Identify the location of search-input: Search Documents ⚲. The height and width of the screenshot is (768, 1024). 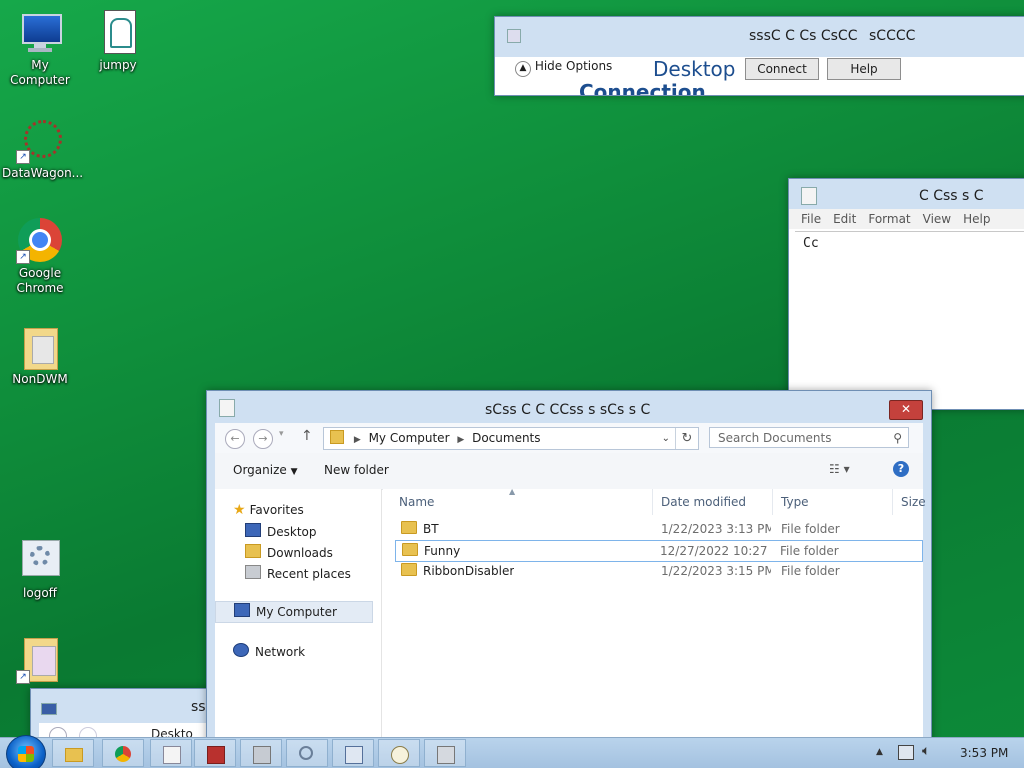
(809, 437).